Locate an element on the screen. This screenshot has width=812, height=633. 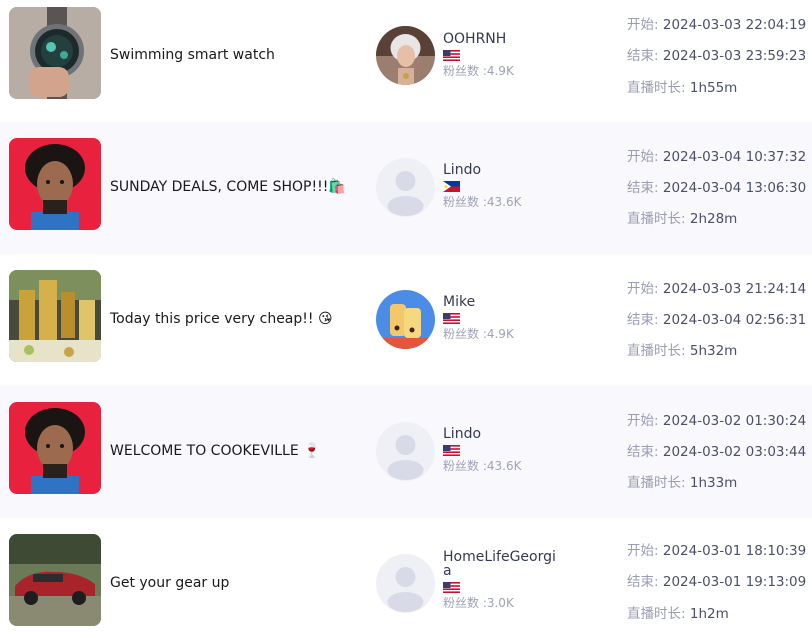
end-value: 2024-03-03 23:59:23 is located at coordinates (734, 56).